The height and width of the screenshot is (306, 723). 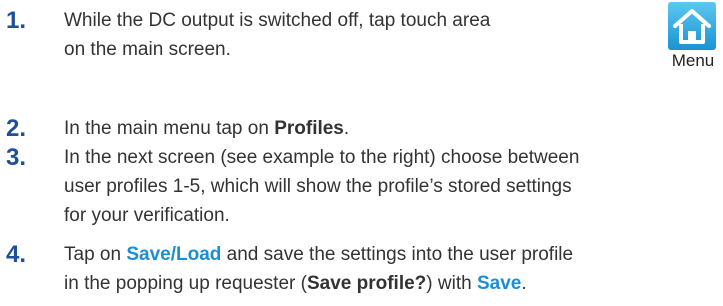 What do you see at coordinates (147, 215) in the screenshot?
I see `step-text-line-3: for your verification.` at bounding box center [147, 215].